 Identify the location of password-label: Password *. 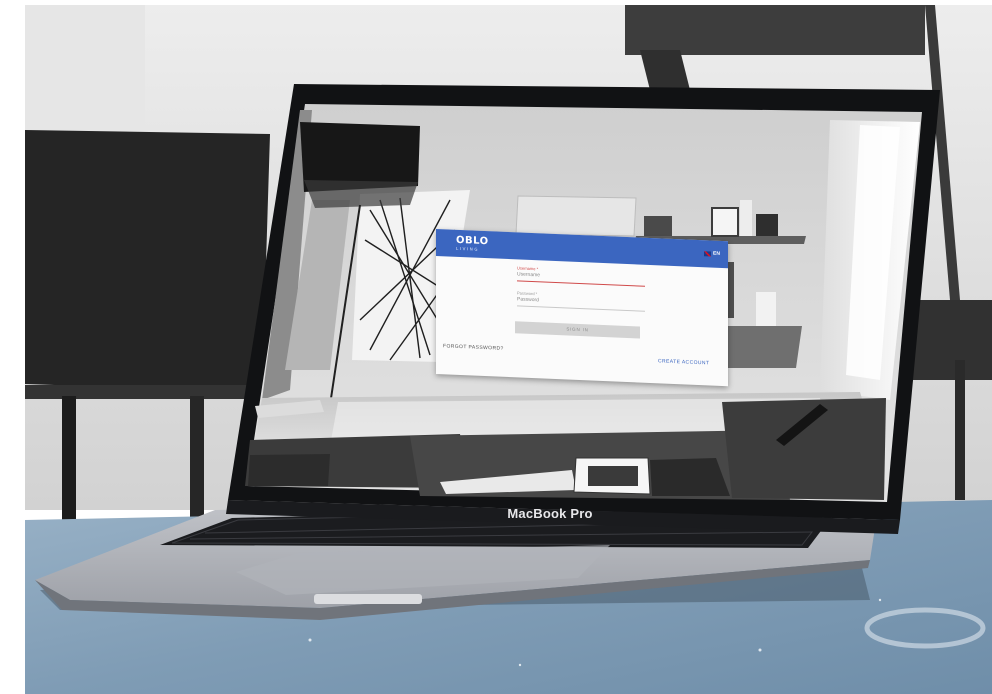
(527, 293).